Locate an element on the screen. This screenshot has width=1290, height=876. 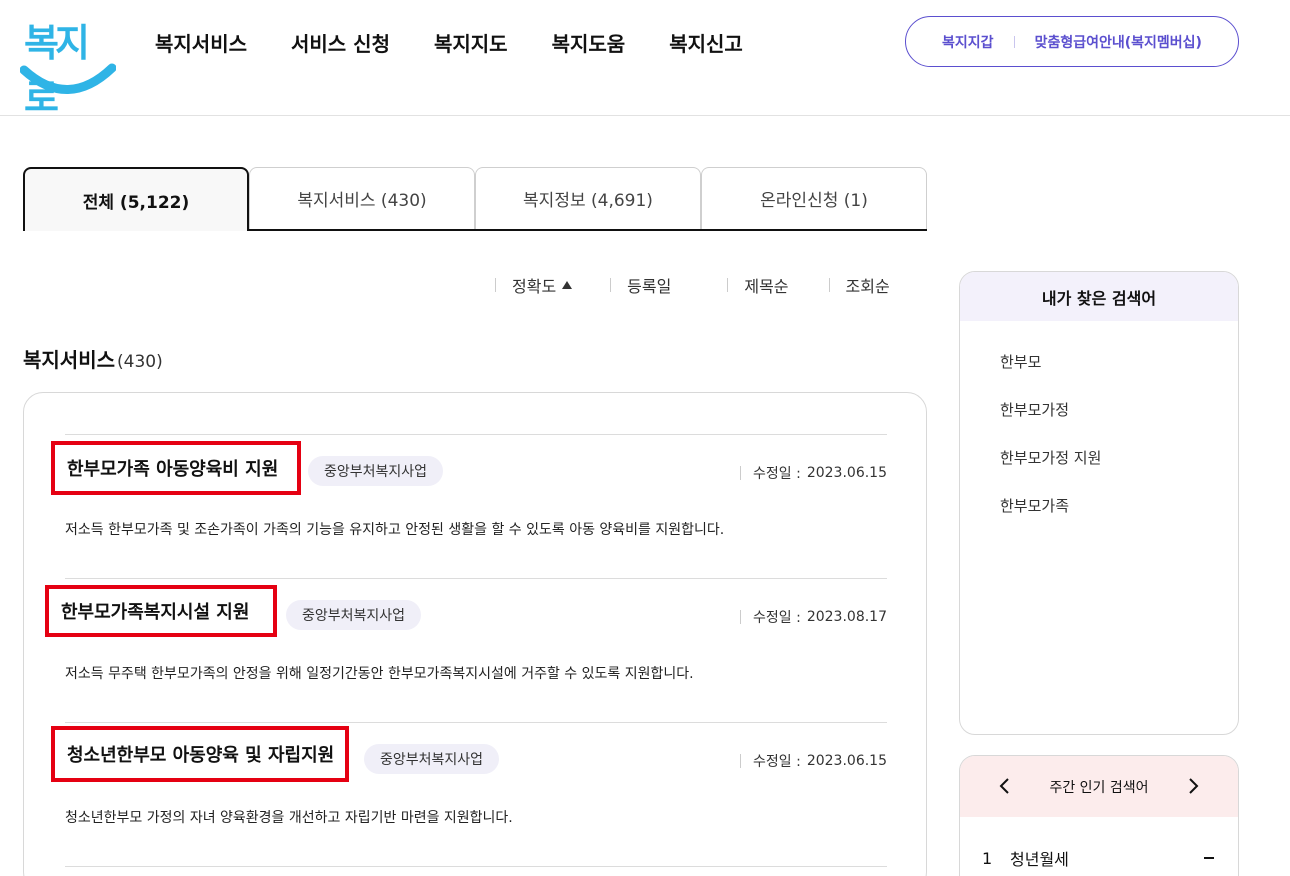
popular-header: 주간 인기 검색어 is located at coordinates (1099, 786).